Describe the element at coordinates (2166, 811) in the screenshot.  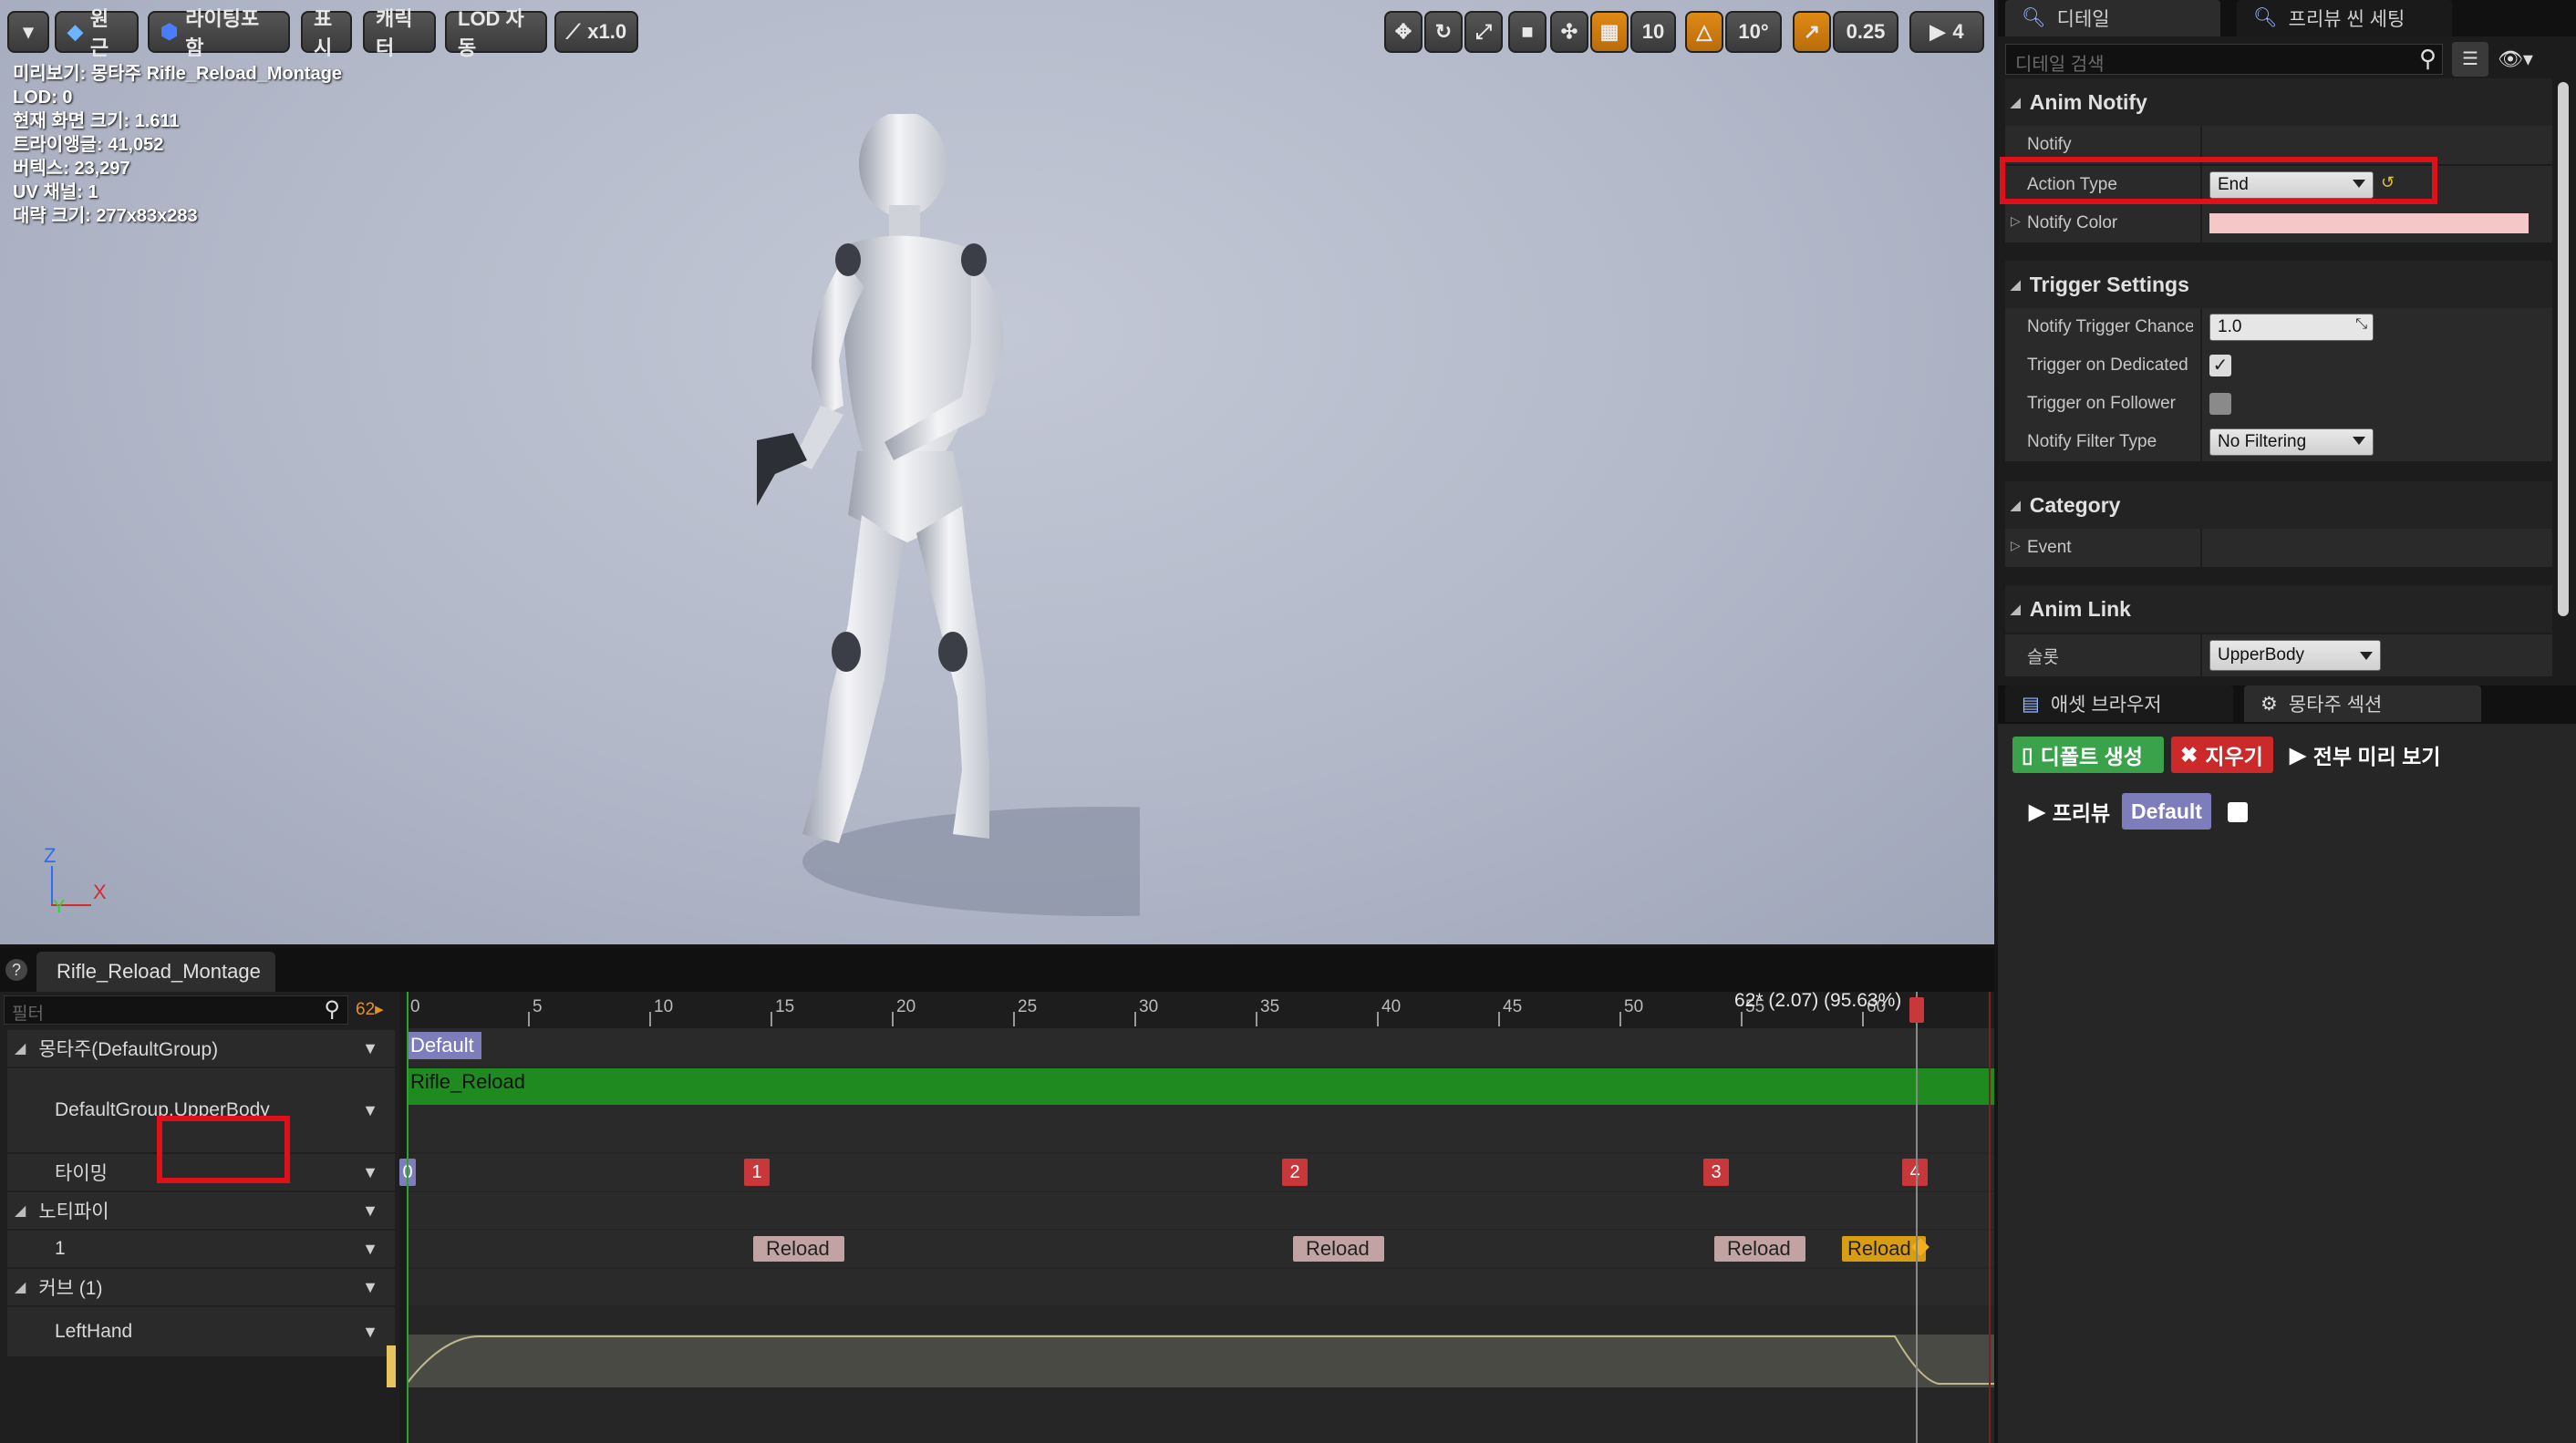
I see `section-default-button: Default` at that location.